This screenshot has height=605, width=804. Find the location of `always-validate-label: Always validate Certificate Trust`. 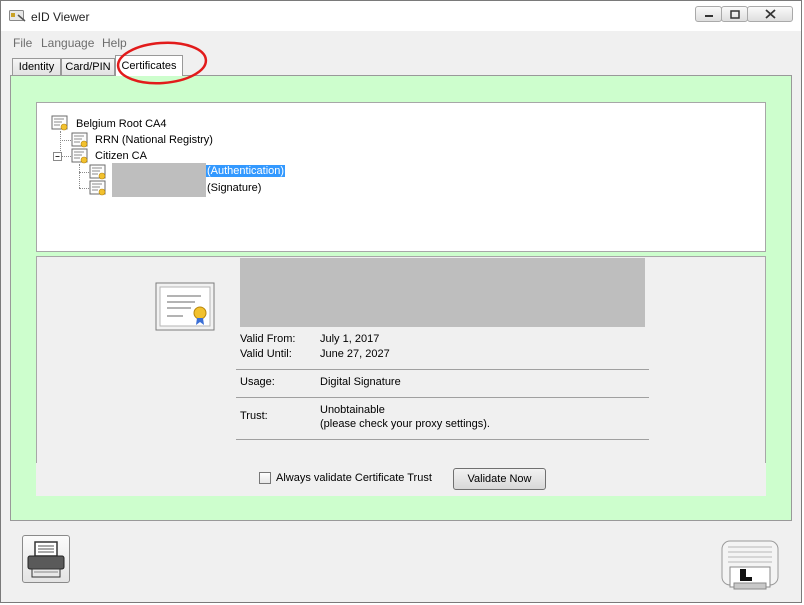

always-validate-label: Always validate Certificate Trust is located at coordinates (354, 478).